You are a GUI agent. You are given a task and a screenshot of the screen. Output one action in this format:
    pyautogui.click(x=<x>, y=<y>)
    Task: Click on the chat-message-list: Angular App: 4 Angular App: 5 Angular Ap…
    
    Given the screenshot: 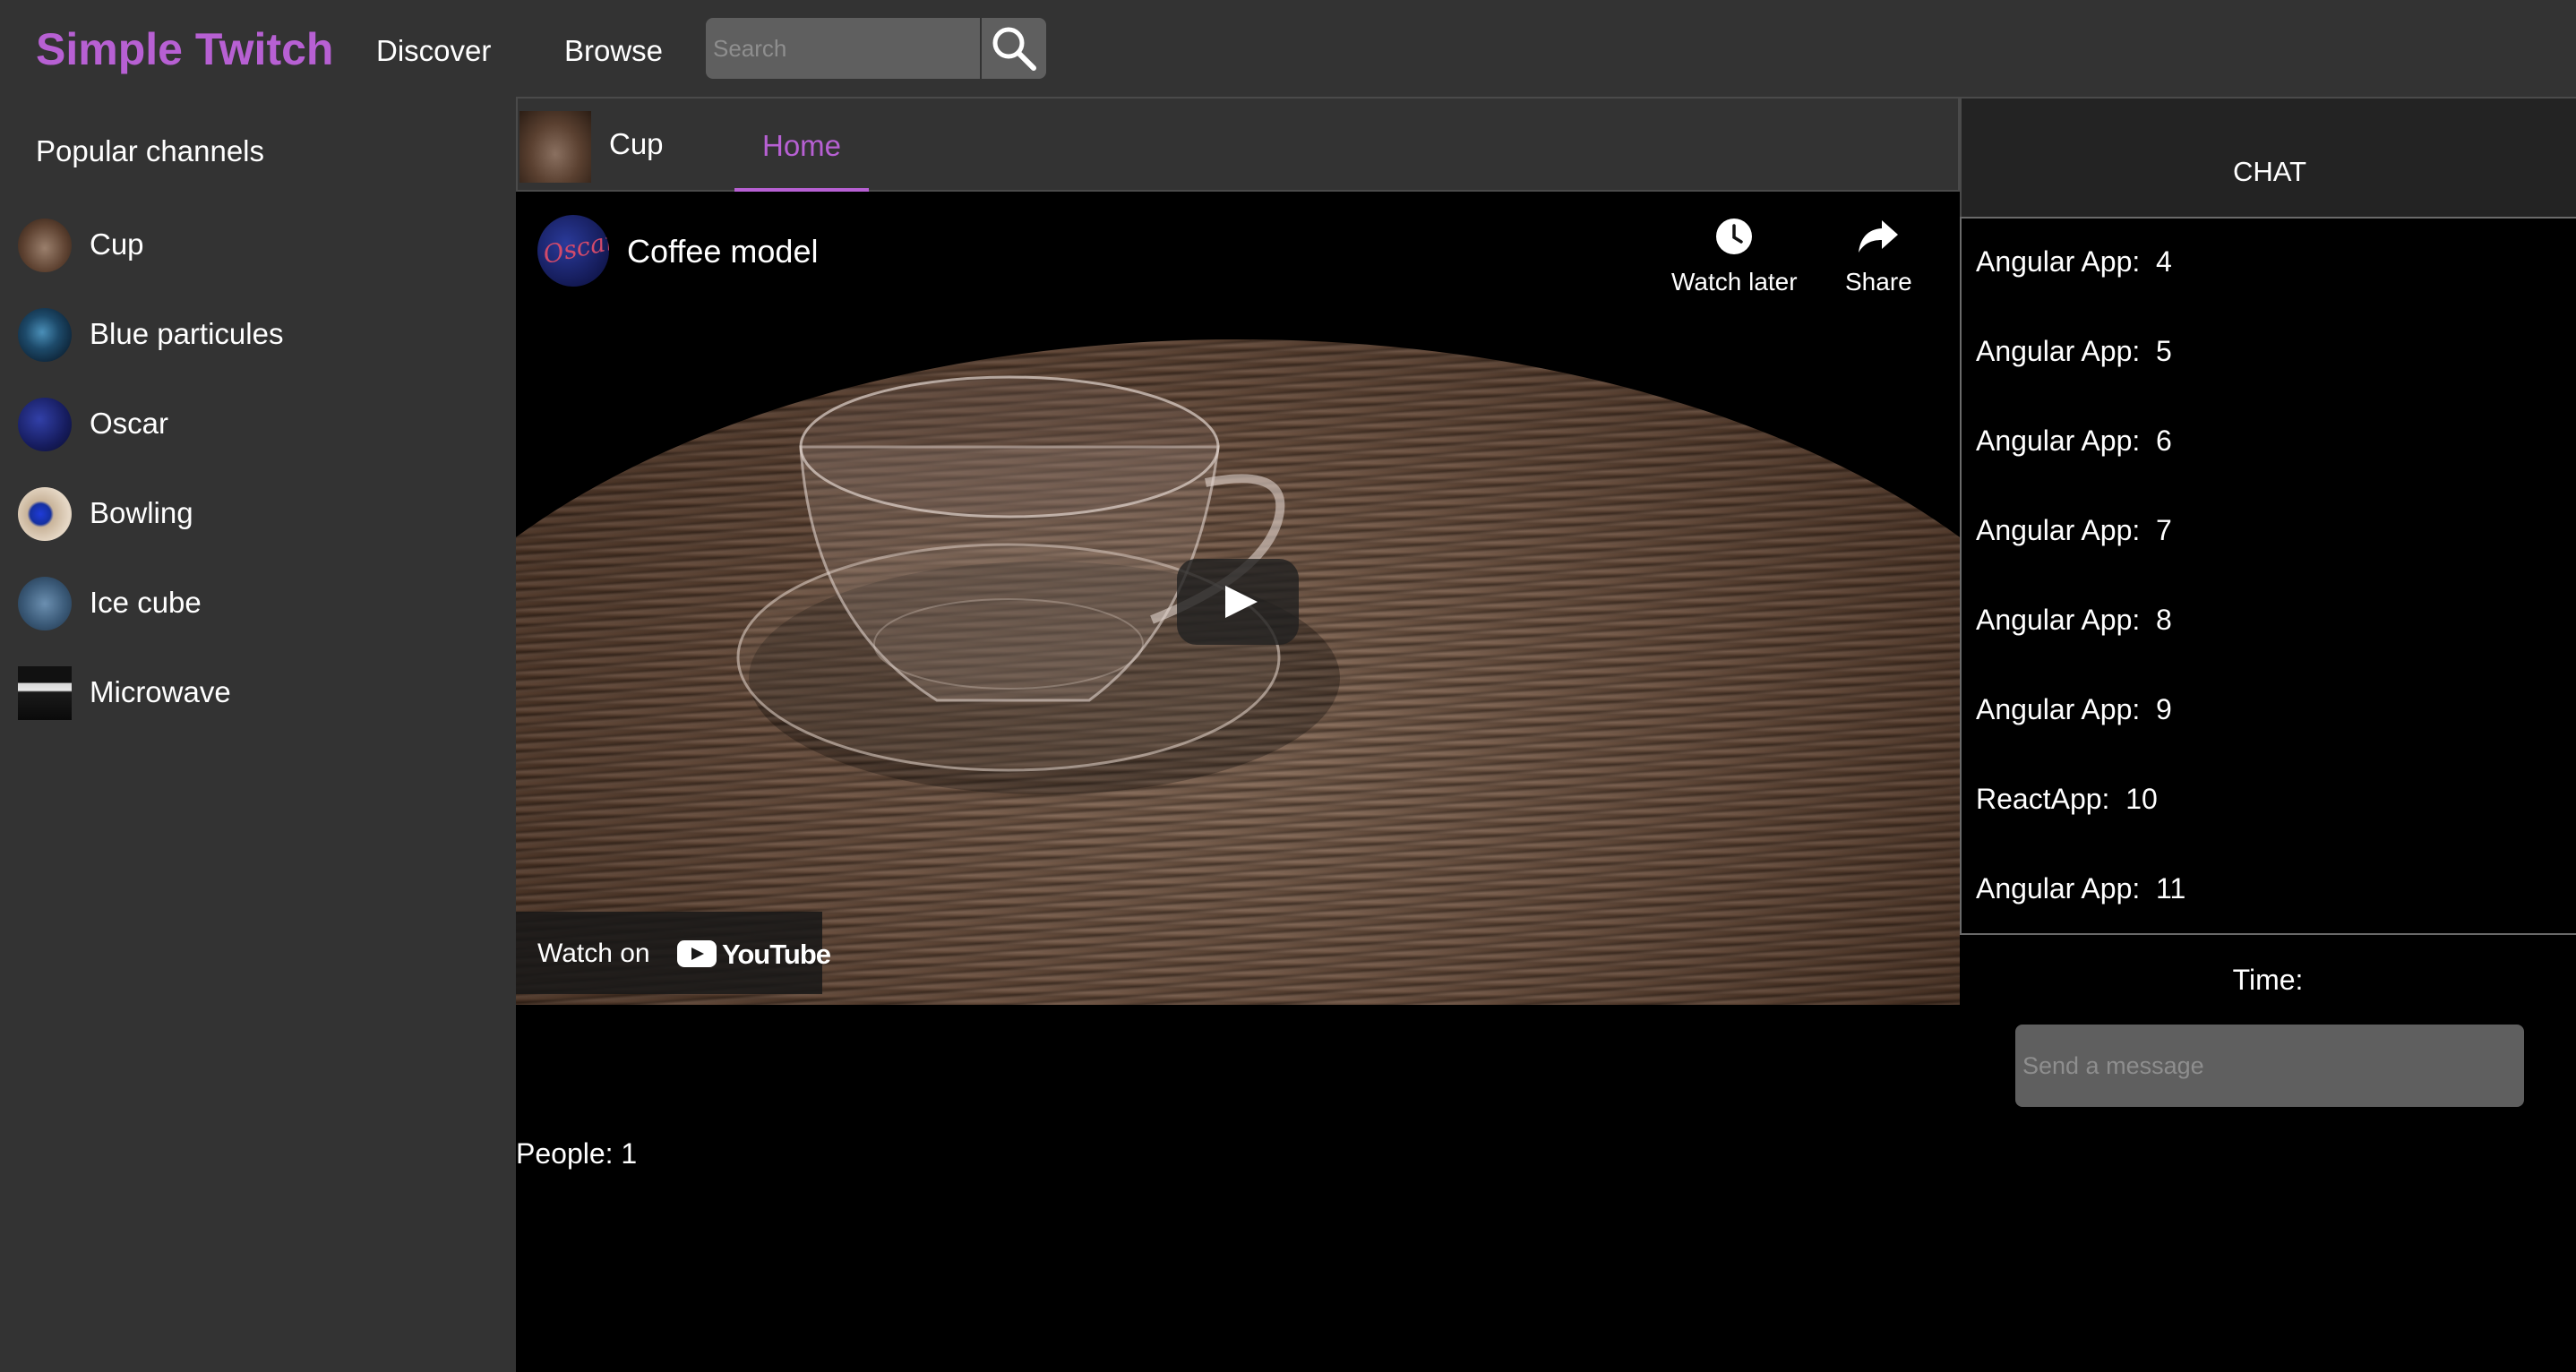 What is the action you would take?
    pyautogui.click(x=2268, y=576)
    